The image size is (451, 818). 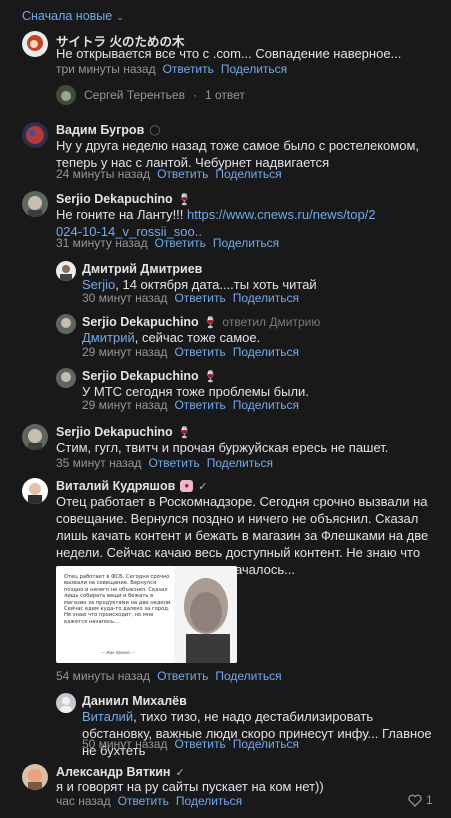 I want to click on comment-author: Виталий Кудряшов ● ✓, so click(x=132, y=486).